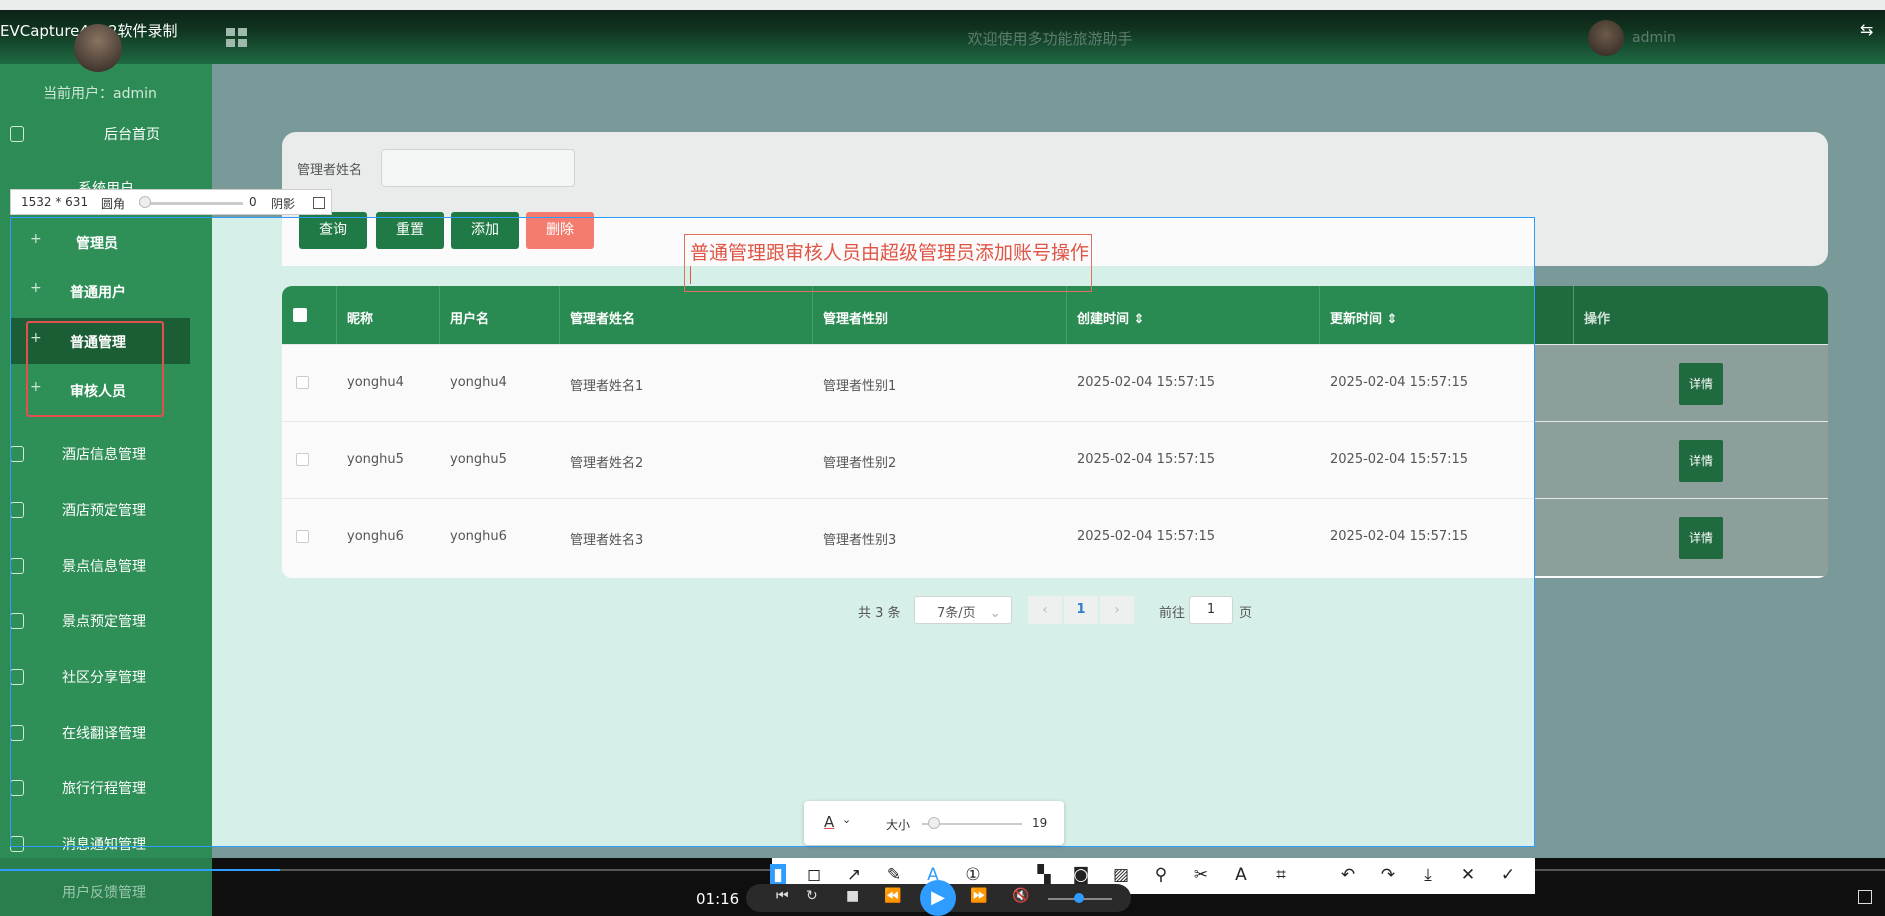  What do you see at coordinates (890, 253) in the screenshot?
I see `annotation-text: 普通管理跟审核人员由超级管理员添加账号操作` at bounding box center [890, 253].